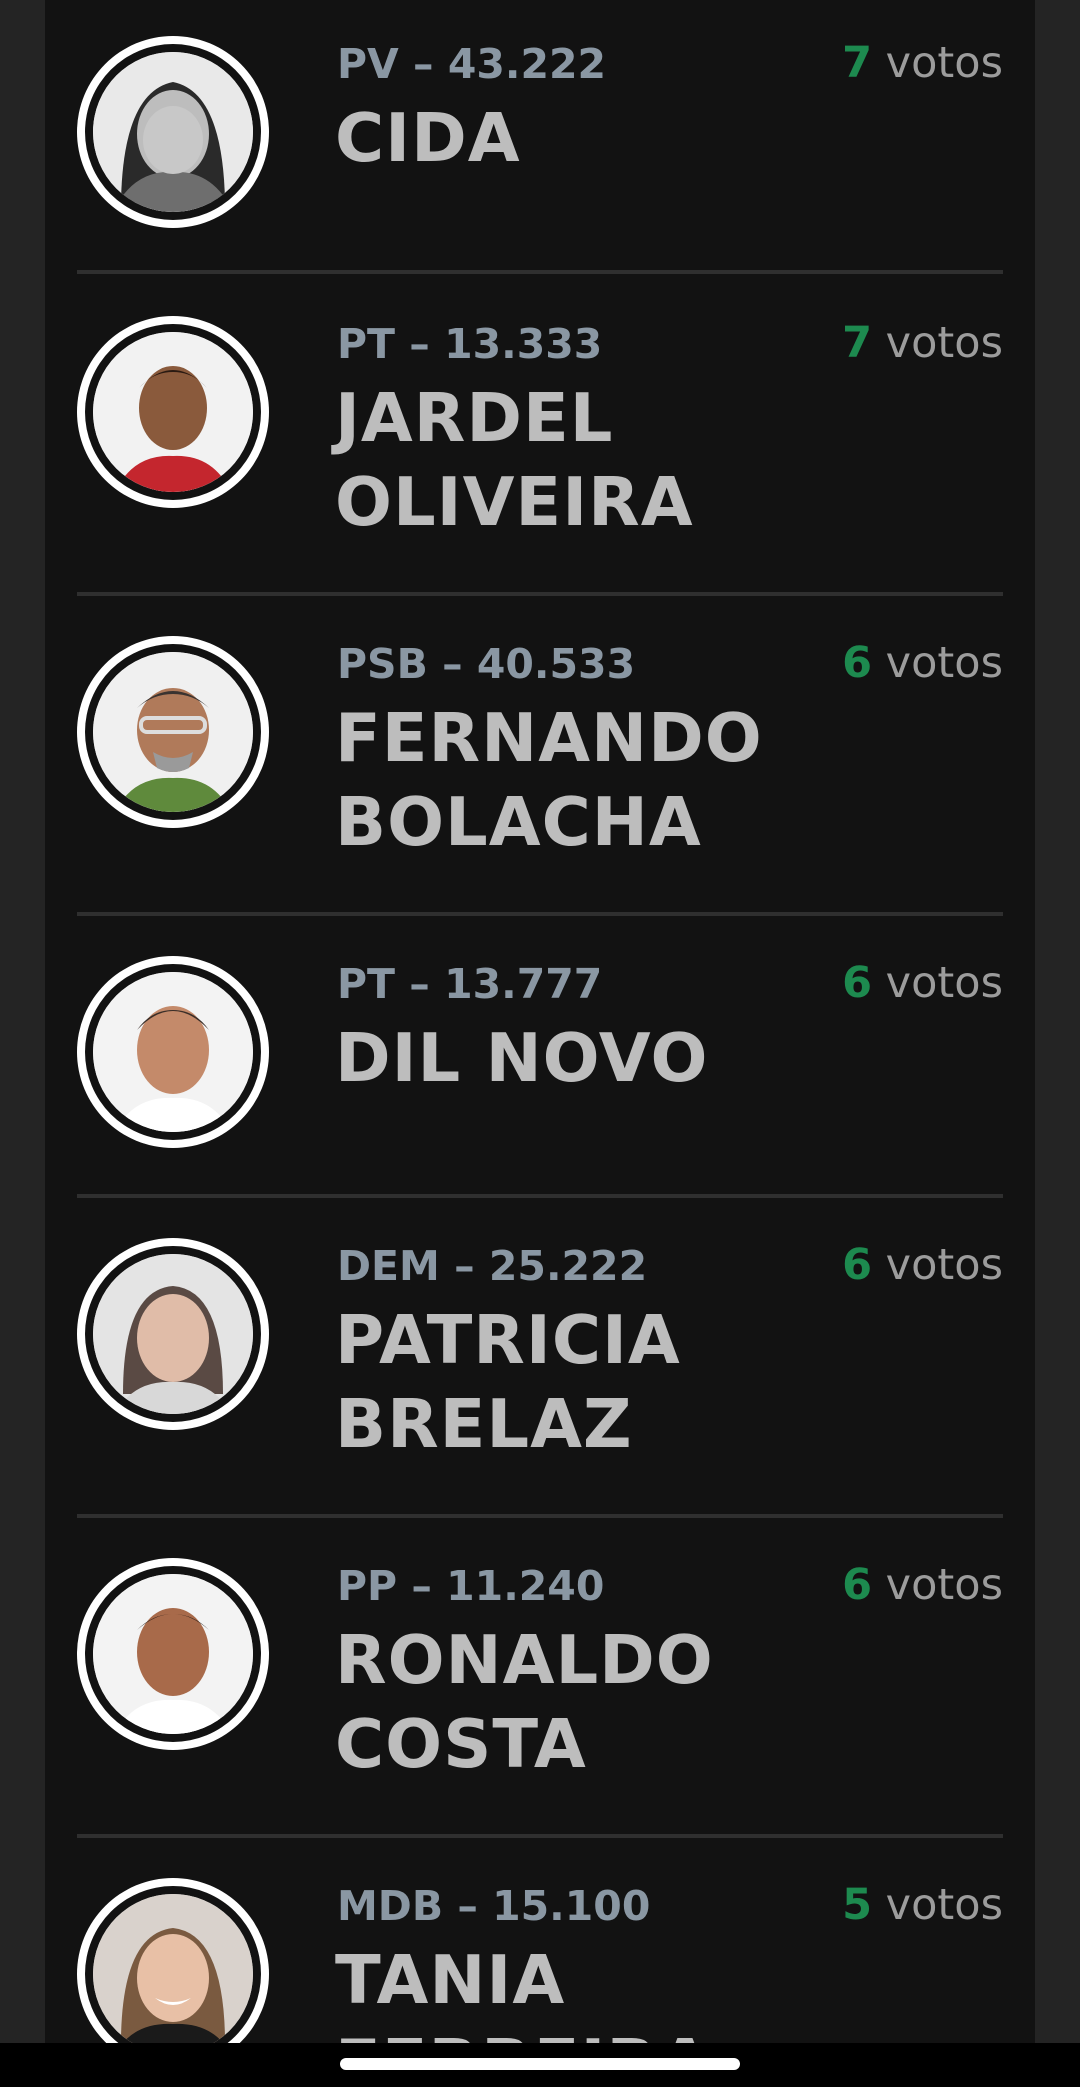 This screenshot has height=2087, width=1080. Describe the element at coordinates (508, 1382) in the screenshot. I see `candidate-name: PATRICIA BRELAZ` at that location.